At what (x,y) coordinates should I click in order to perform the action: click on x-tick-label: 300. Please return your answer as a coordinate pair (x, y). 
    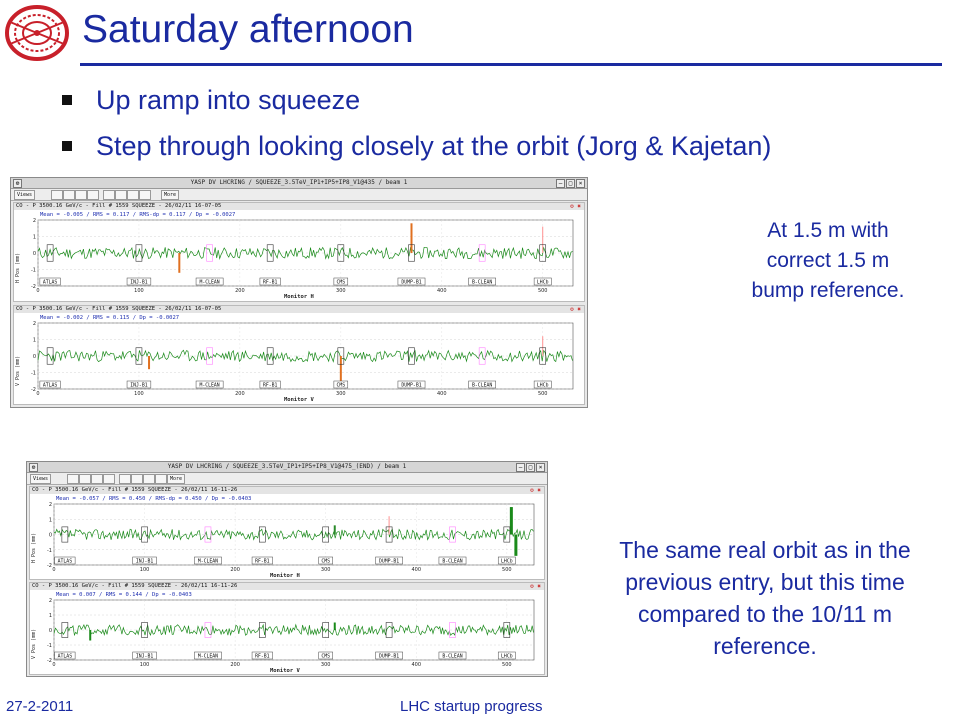
    Looking at the image, I should click on (341, 394).